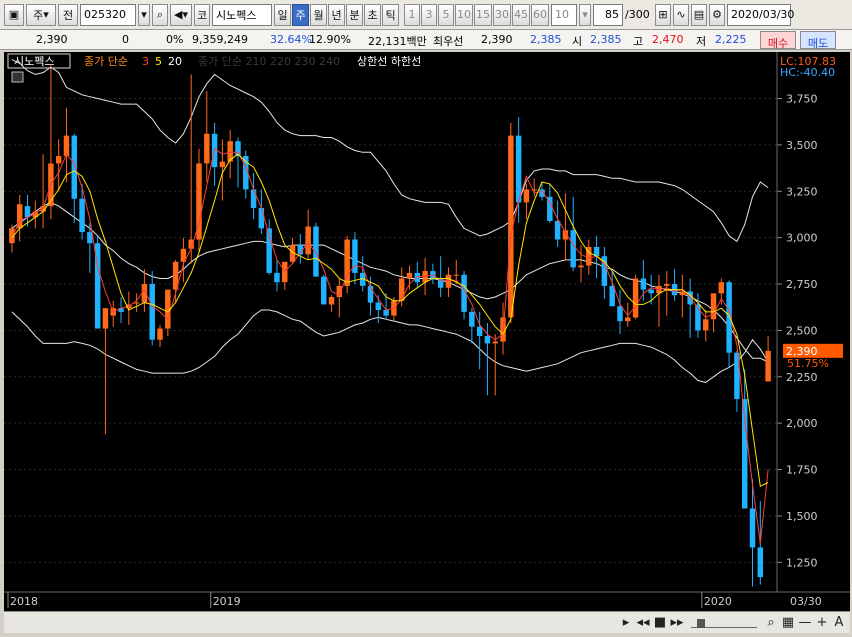 This screenshot has width=852, height=637. What do you see at coordinates (608, 14) in the screenshot?
I see `count-input: 85` at bounding box center [608, 14].